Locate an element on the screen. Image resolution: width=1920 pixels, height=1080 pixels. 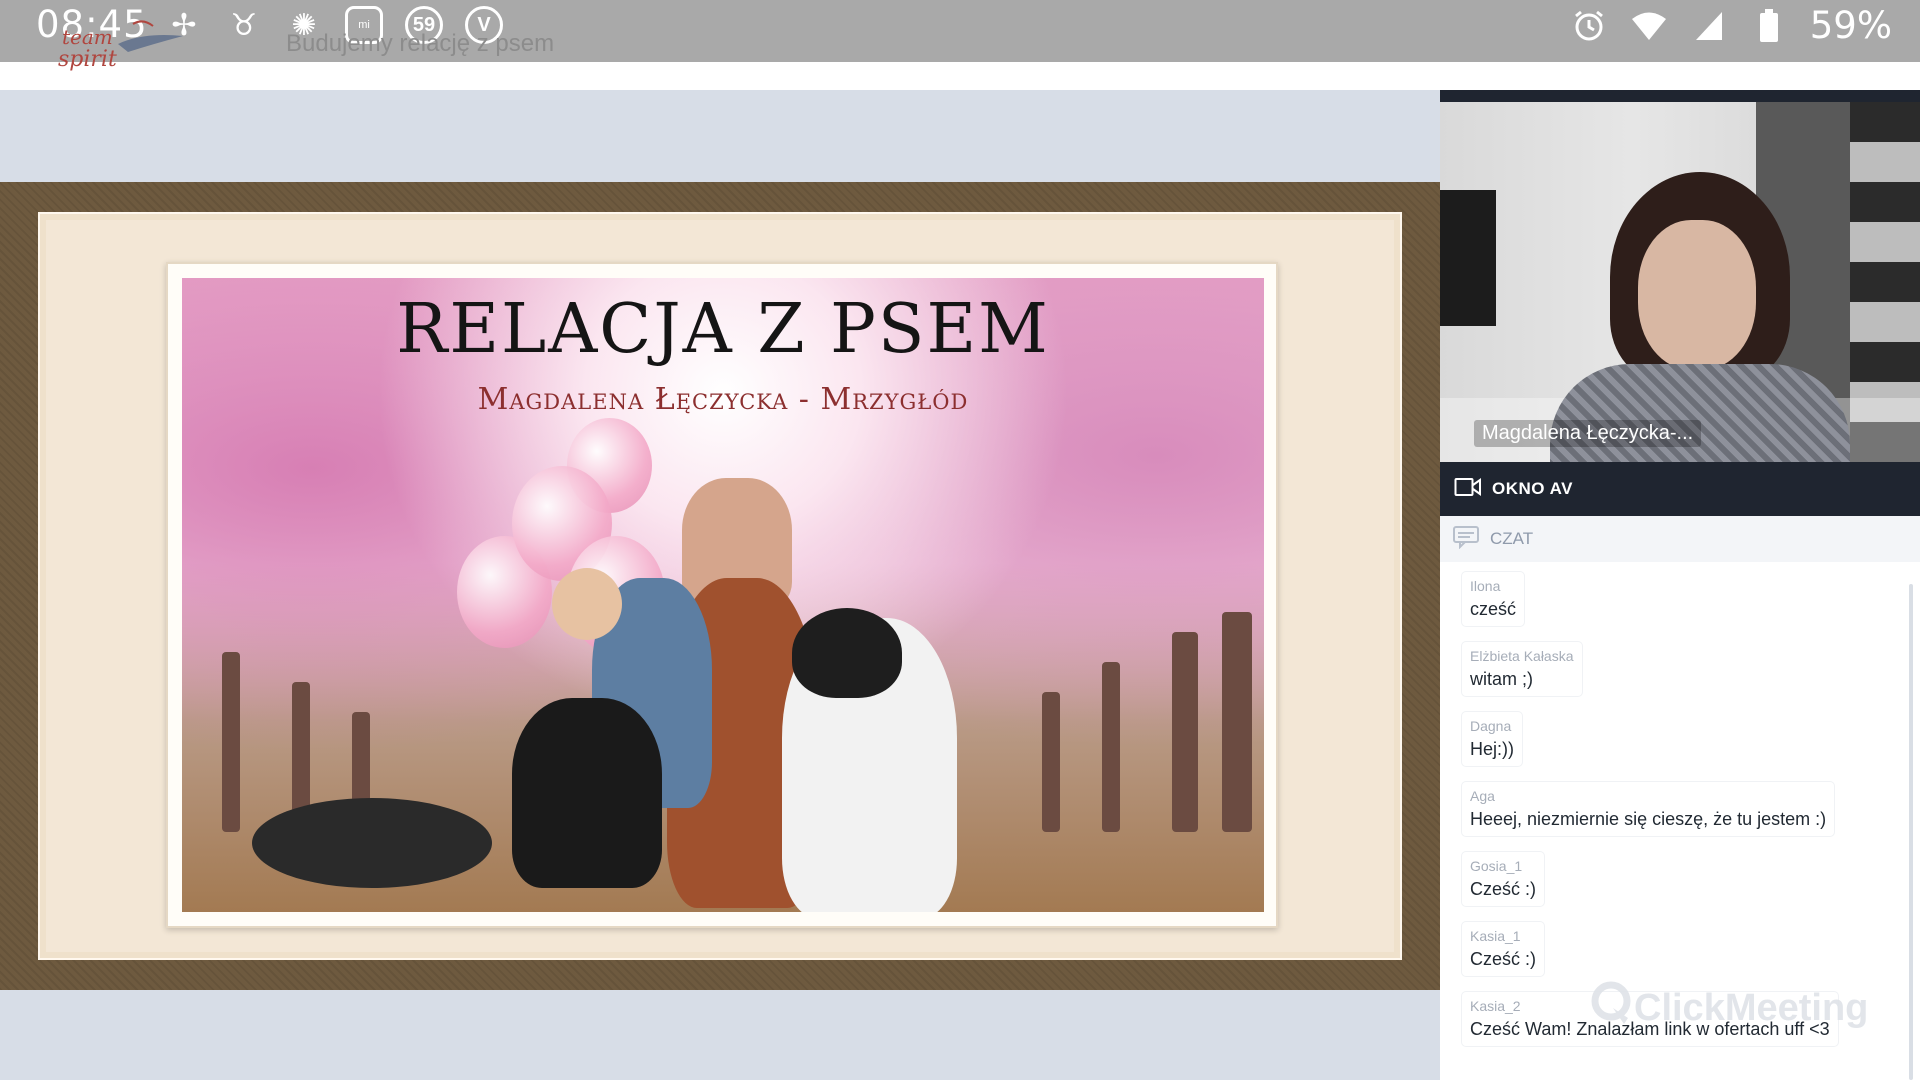
logo-text-spirit: spirit is located at coordinates (87, 59).